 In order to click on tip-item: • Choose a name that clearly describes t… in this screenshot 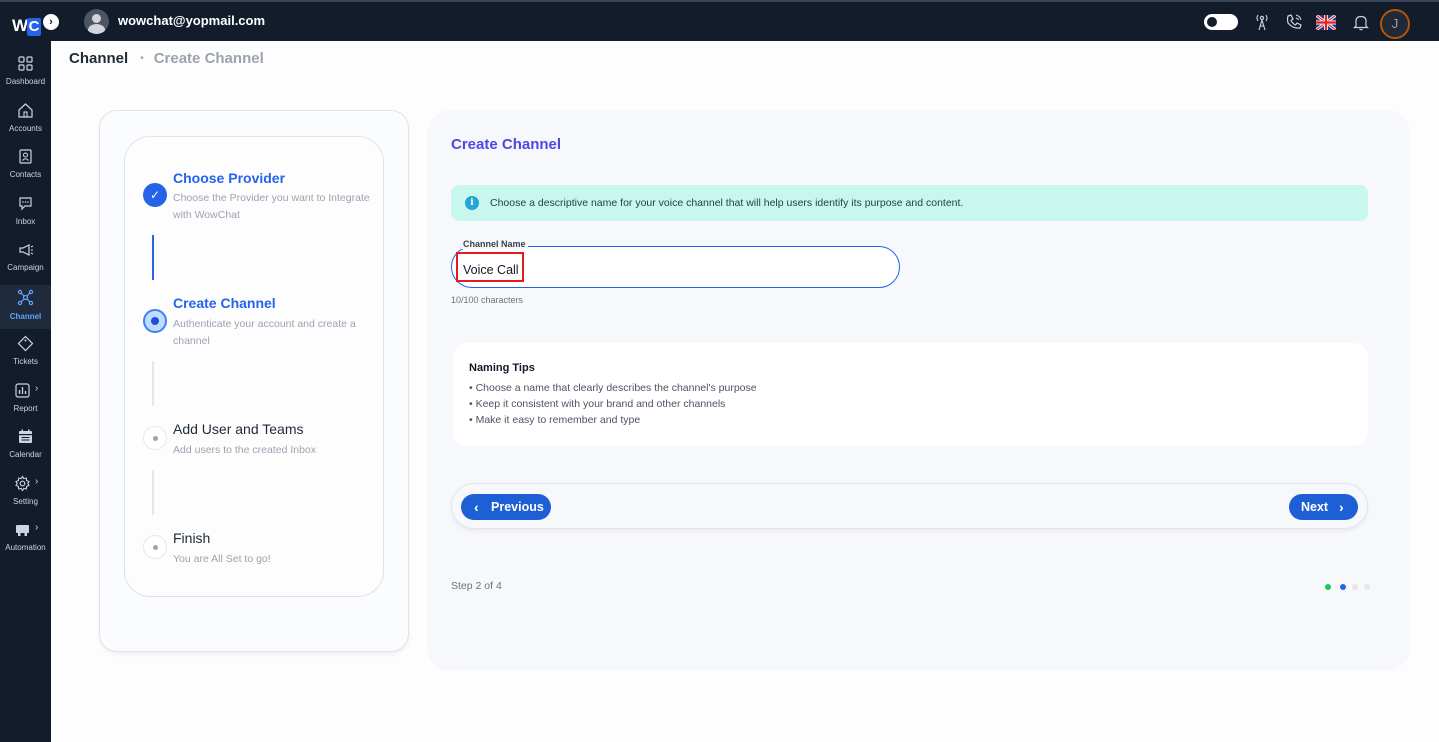, I will do `click(613, 388)`.